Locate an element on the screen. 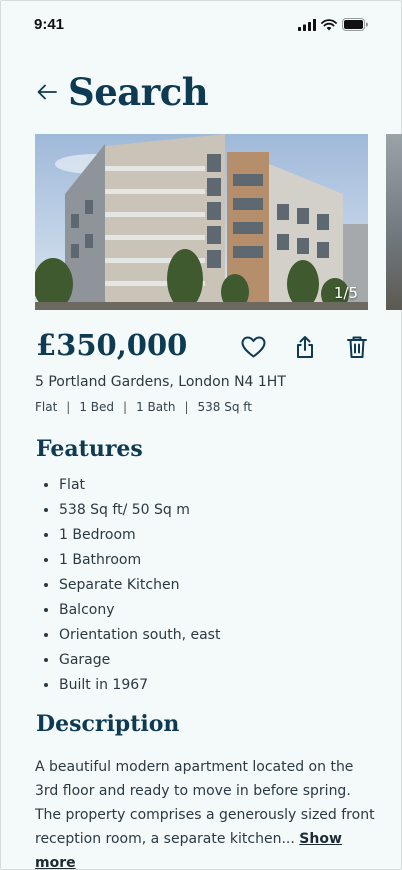 The height and width of the screenshot is (870, 402). heart-icon is located at coordinates (253, 347).